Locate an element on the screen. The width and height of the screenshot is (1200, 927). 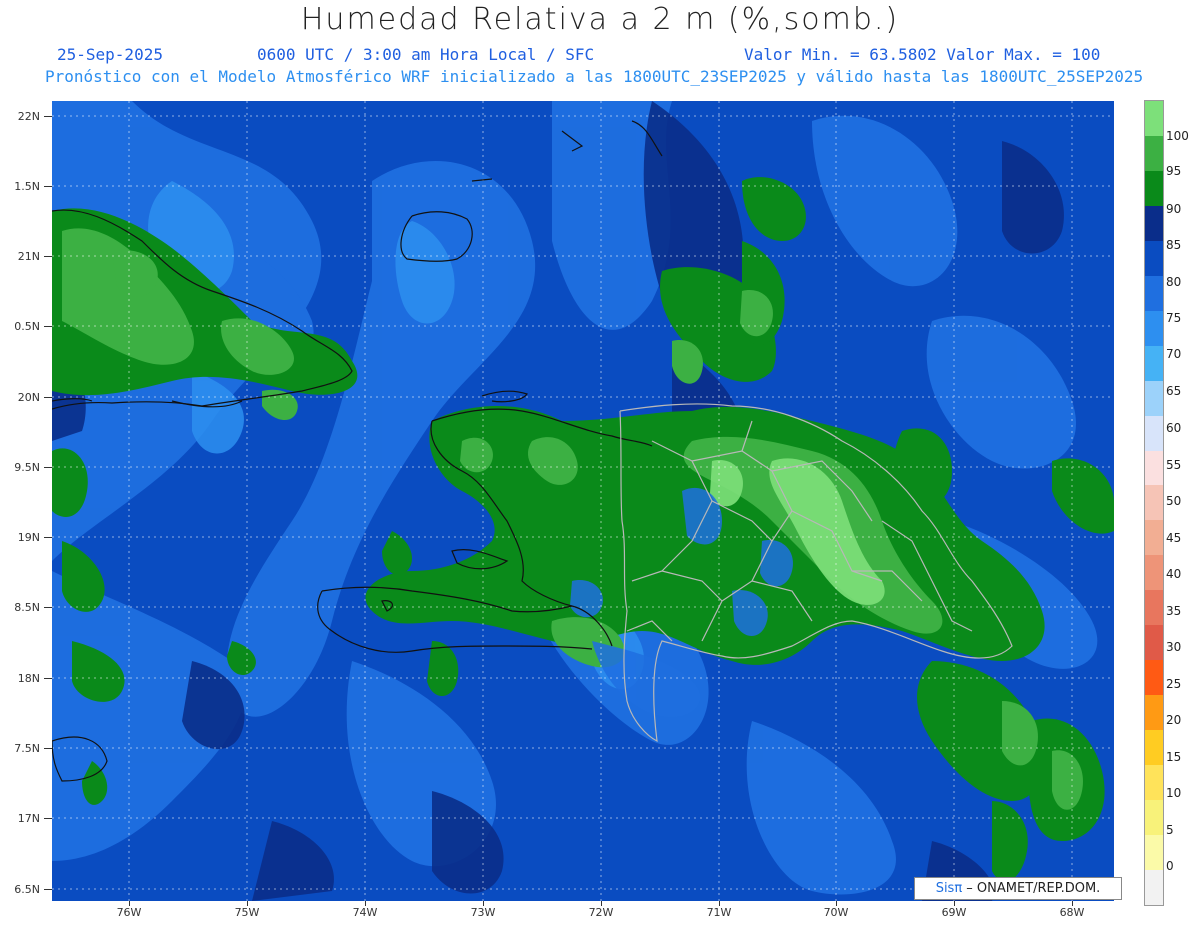
legend-label: 95 is located at coordinates (1174, 171).